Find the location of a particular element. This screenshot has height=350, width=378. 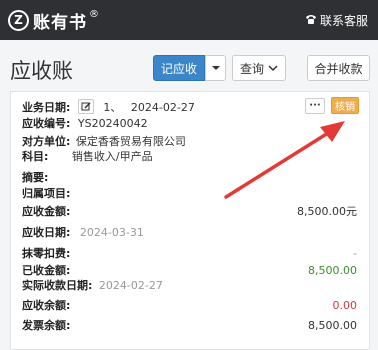

actual-date-label: 实际收款日期: is located at coordinates (57, 285).